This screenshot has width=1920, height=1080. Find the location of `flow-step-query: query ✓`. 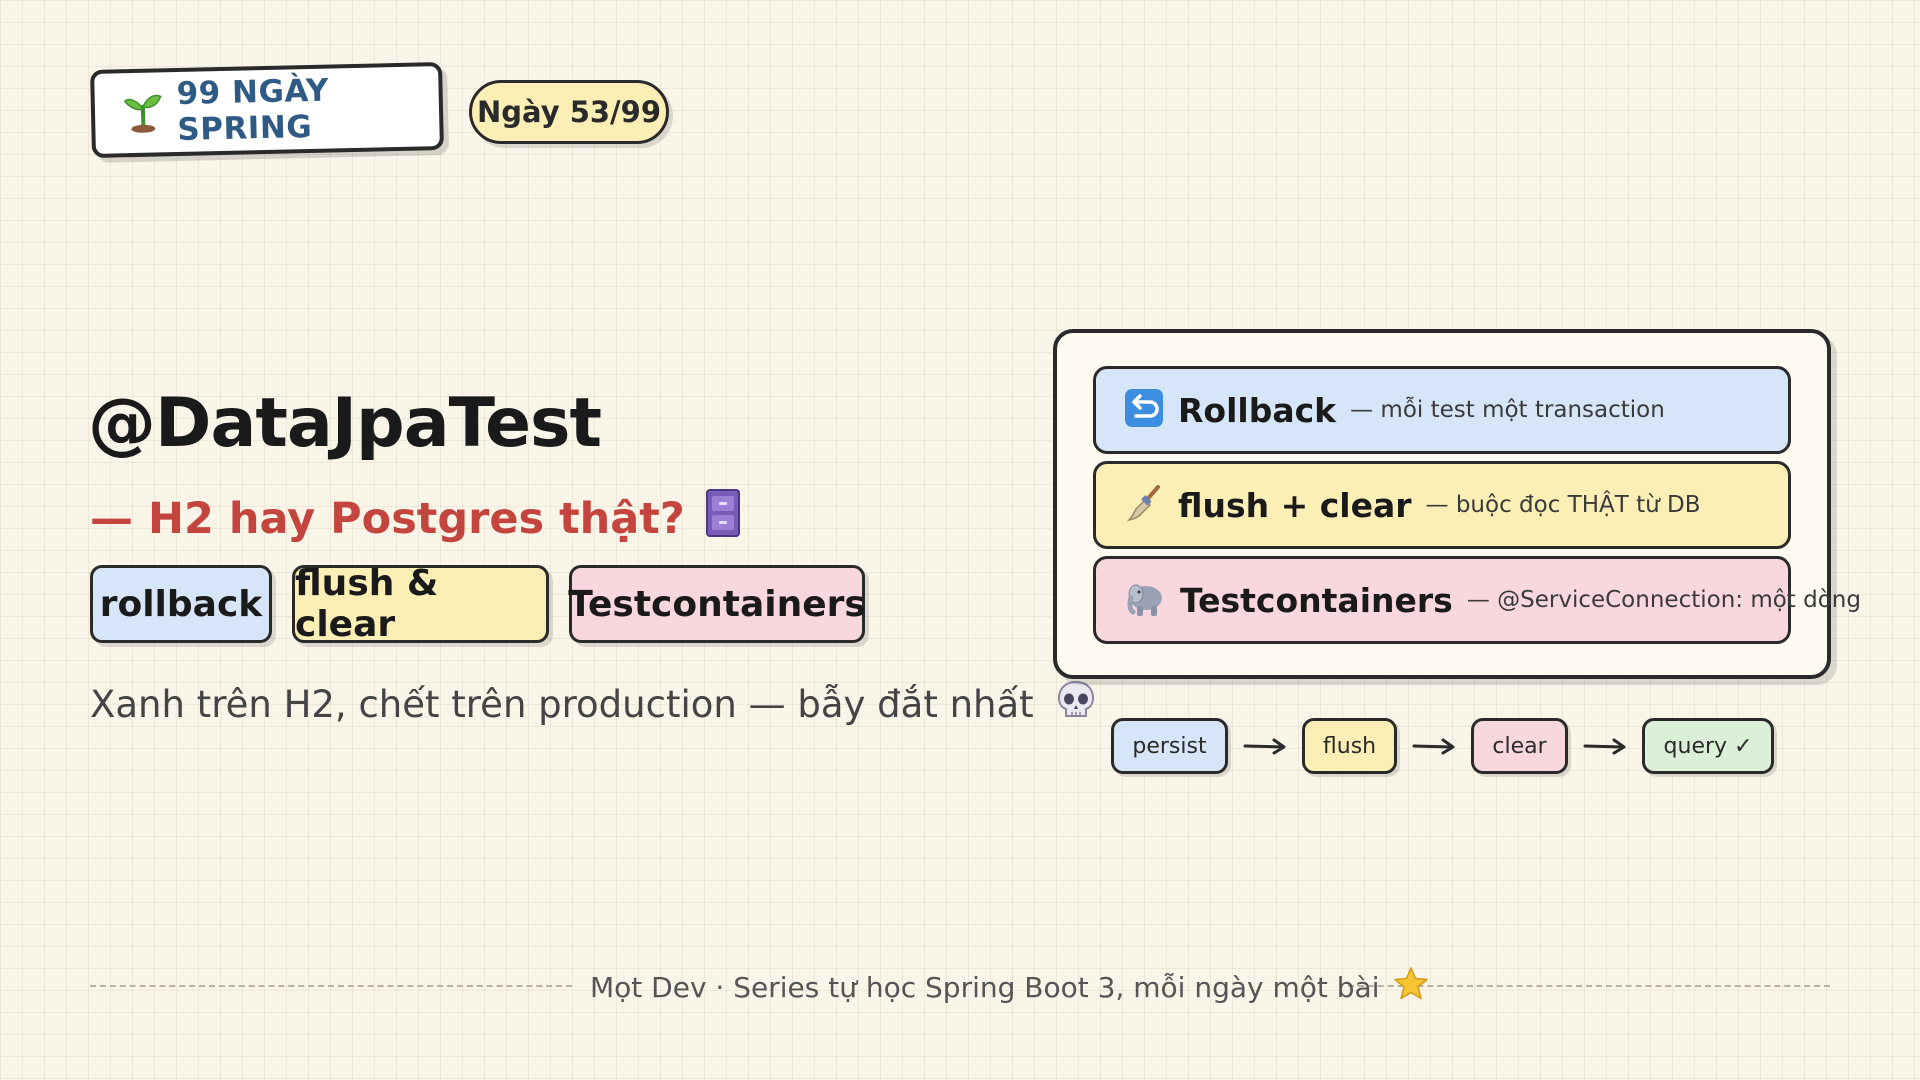

flow-step-query: query ✓ is located at coordinates (1708, 746).